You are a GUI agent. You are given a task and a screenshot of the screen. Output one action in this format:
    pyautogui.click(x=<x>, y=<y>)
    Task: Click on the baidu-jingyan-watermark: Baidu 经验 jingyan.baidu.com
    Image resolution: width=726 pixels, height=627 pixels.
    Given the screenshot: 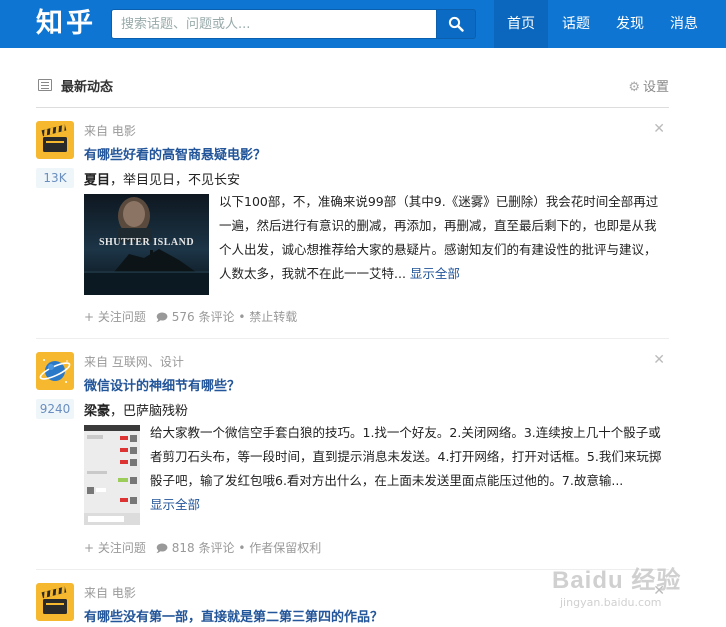 What is the action you would take?
    pyautogui.click(x=616, y=584)
    